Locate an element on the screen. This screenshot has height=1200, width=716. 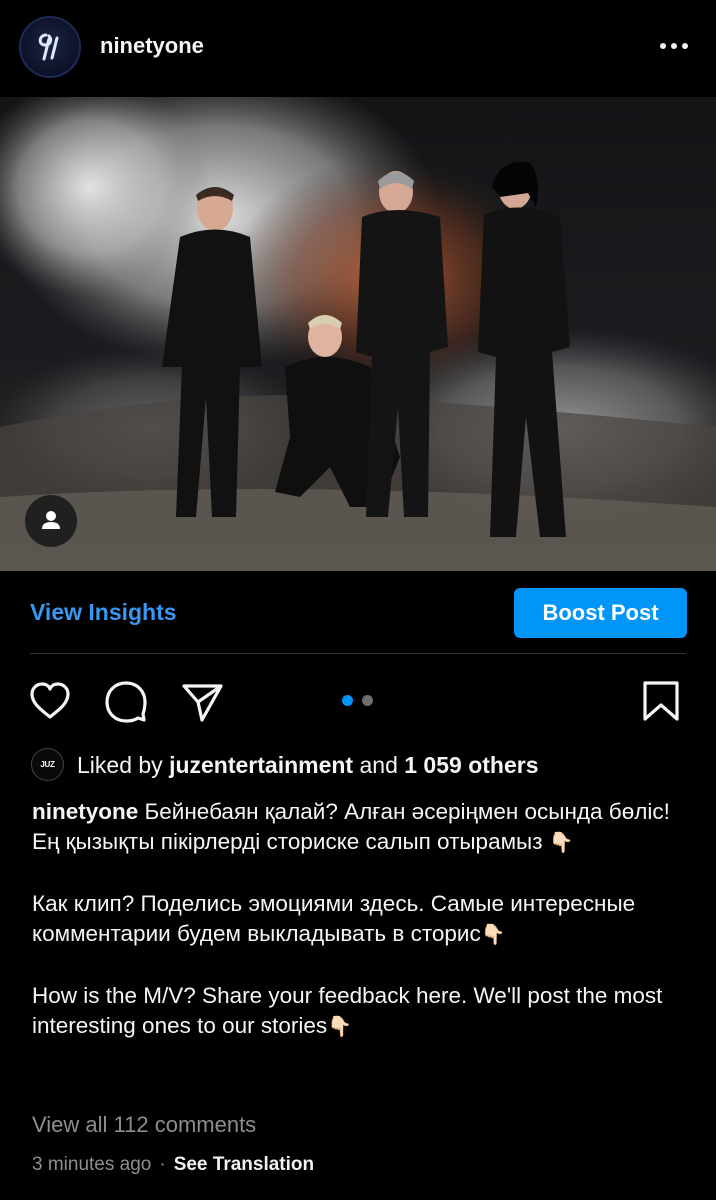
see-translation-link: See Translation is located at coordinates (244, 1164).